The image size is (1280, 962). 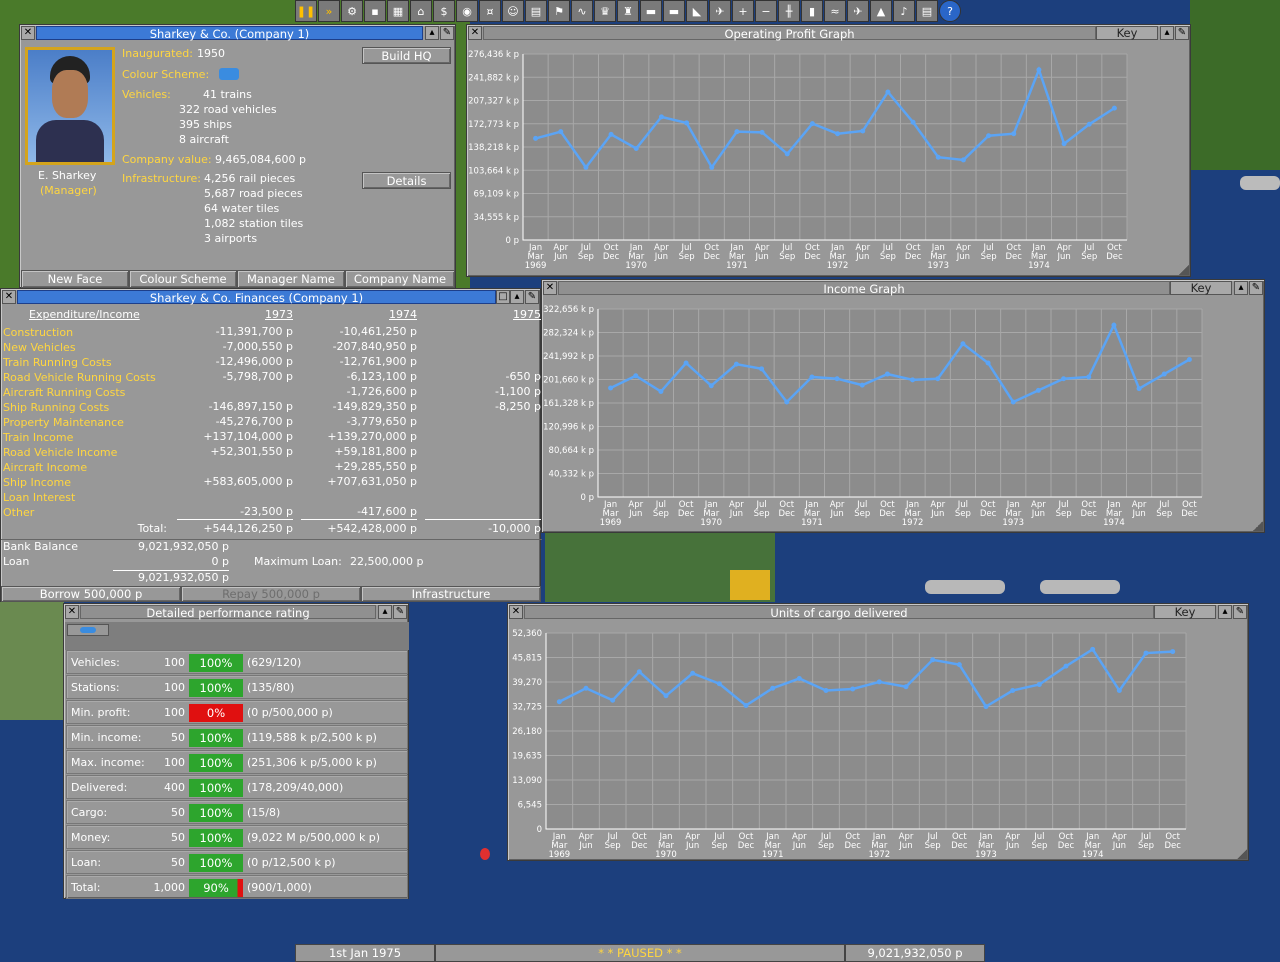 I want to click on new-face-button: New Face, so click(x=75, y=279).